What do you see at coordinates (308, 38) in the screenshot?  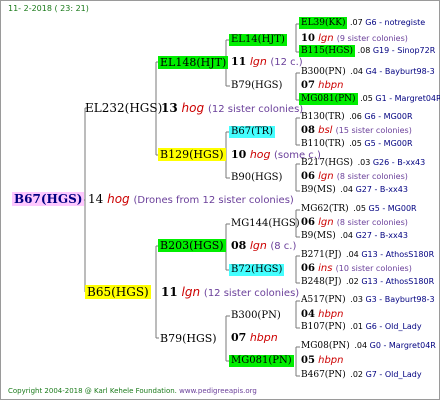 I see `sire-aa-gen: 10` at bounding box center [308, 38].